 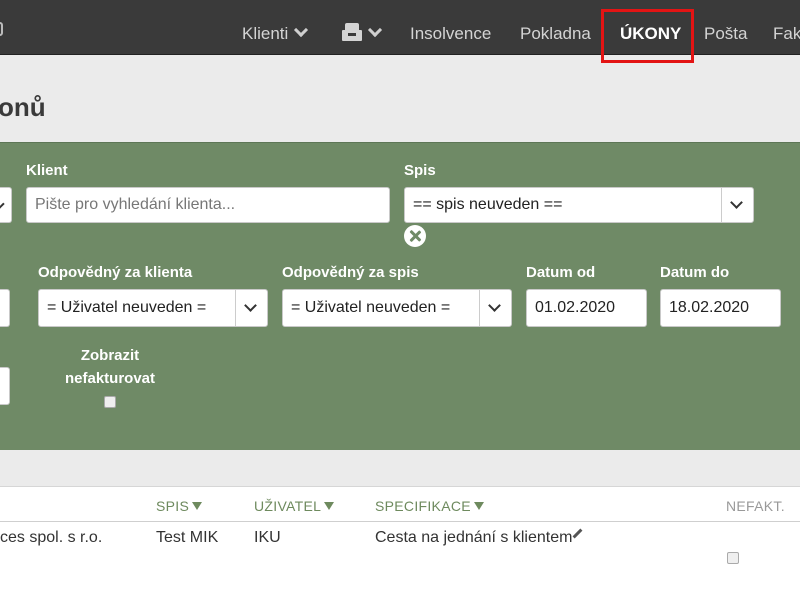 I want to click on spis-select-value: == spis neuveden ==, so click(x=488, y=204).